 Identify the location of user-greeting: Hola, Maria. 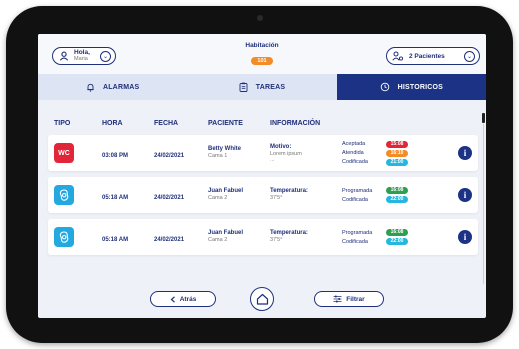
(82, 56).